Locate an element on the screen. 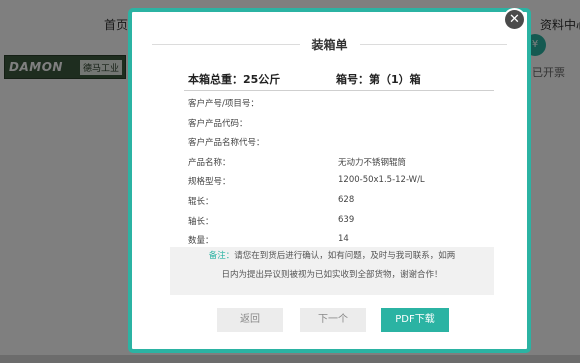  modal-title: 装箱单 is located at coordinates (329, 44).